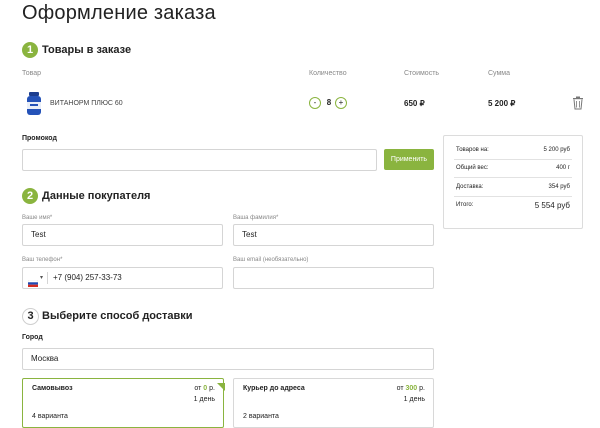  What do you see at coordinates (86, 103) in the screenshot?
I see `product-name: ВИТАНОРМ ПЛЮС 60` at bounding box center [86, 103].